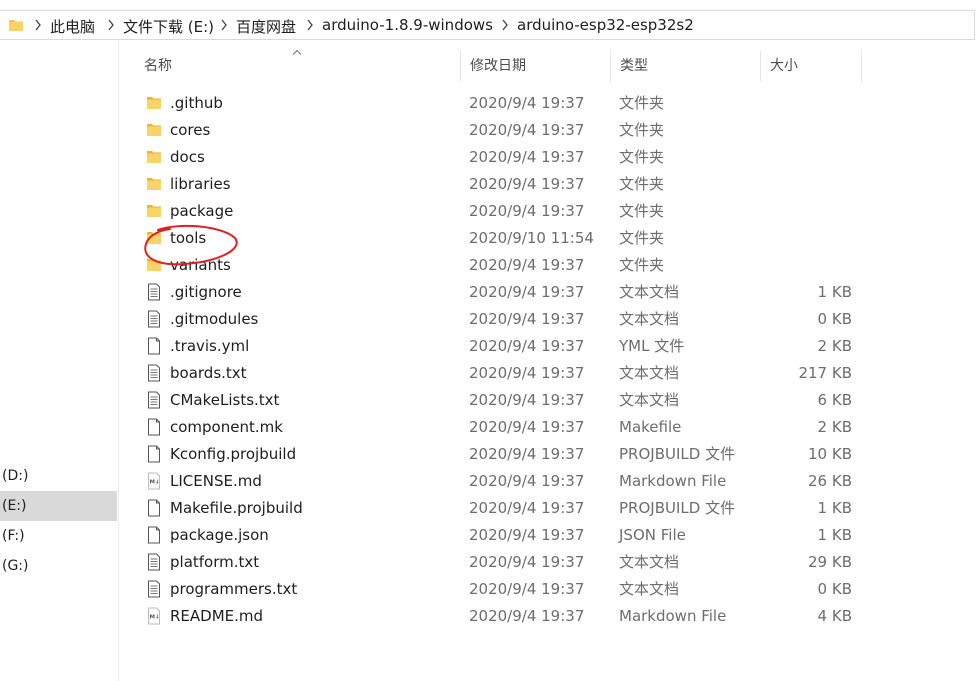 The image size is (979, 681). Describe the element at coordinates (298, 66) in the screenshot. I see `column-header-name: 名称` at that location.